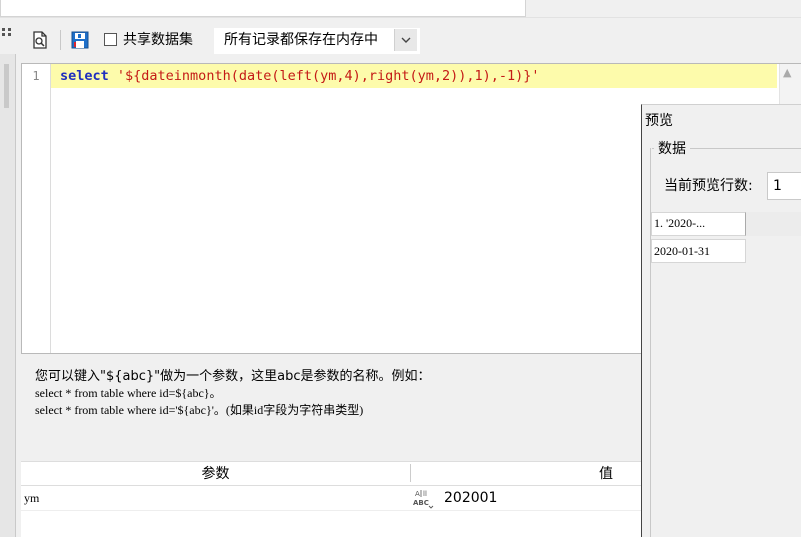  I want to click on data-group-label: 数据, so click(672, 149).